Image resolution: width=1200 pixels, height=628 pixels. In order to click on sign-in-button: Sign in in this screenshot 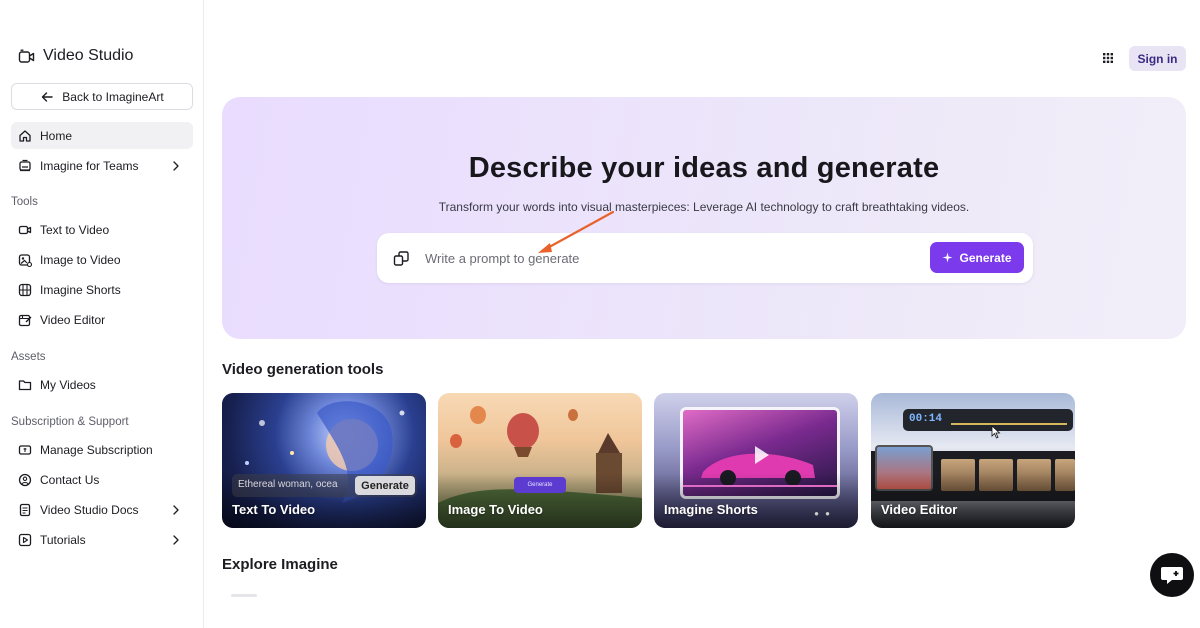, I will do `click(1157, 58)`.